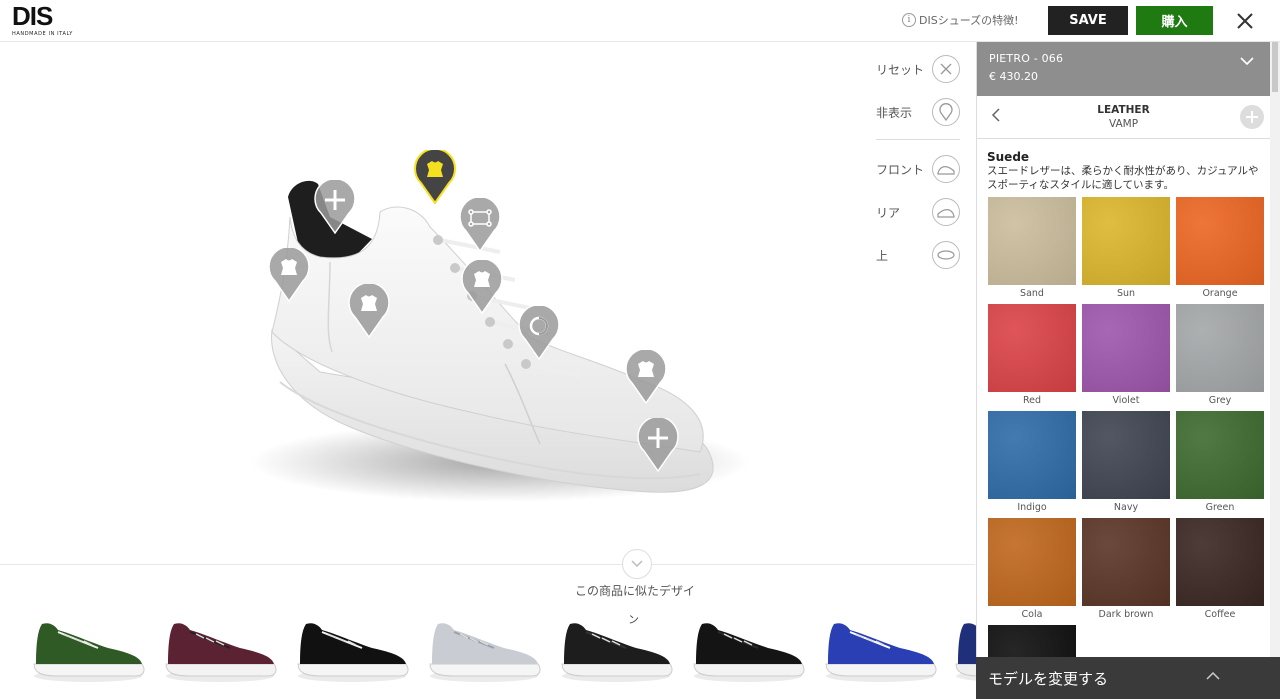 This screenshot has width=1280, height=699. What do you see at coordinates (918, 255) in the screenshot?
I see `view-top: 上` at bounding box center [918, 255].